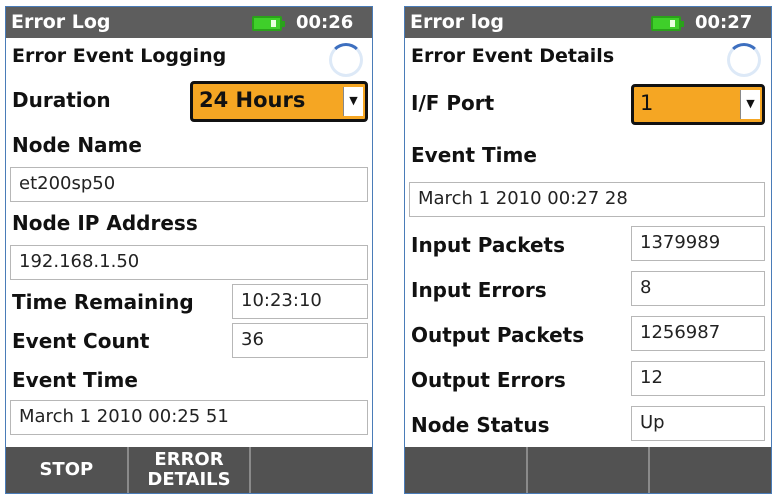 The height and width of the screenshot is (501, 779). Describe the element at coordinates (189, 22) in the screenshot. I see `title-bar: Error Log 00:26` at that location.